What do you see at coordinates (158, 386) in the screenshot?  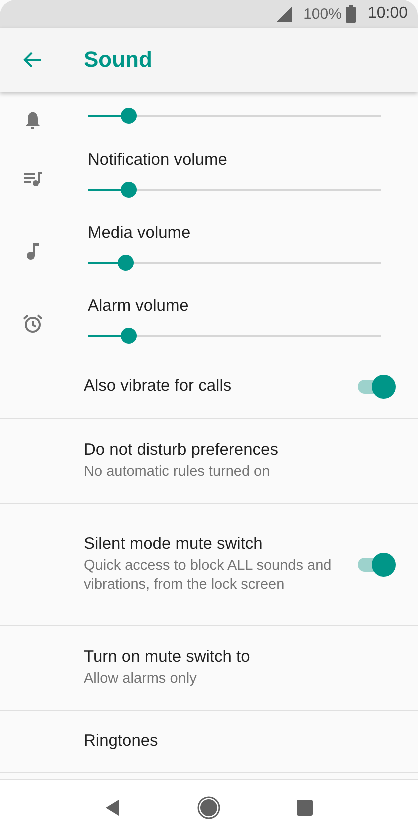 I see `setting-title: Also vibrate for calls` at bounding box center [158, 386].